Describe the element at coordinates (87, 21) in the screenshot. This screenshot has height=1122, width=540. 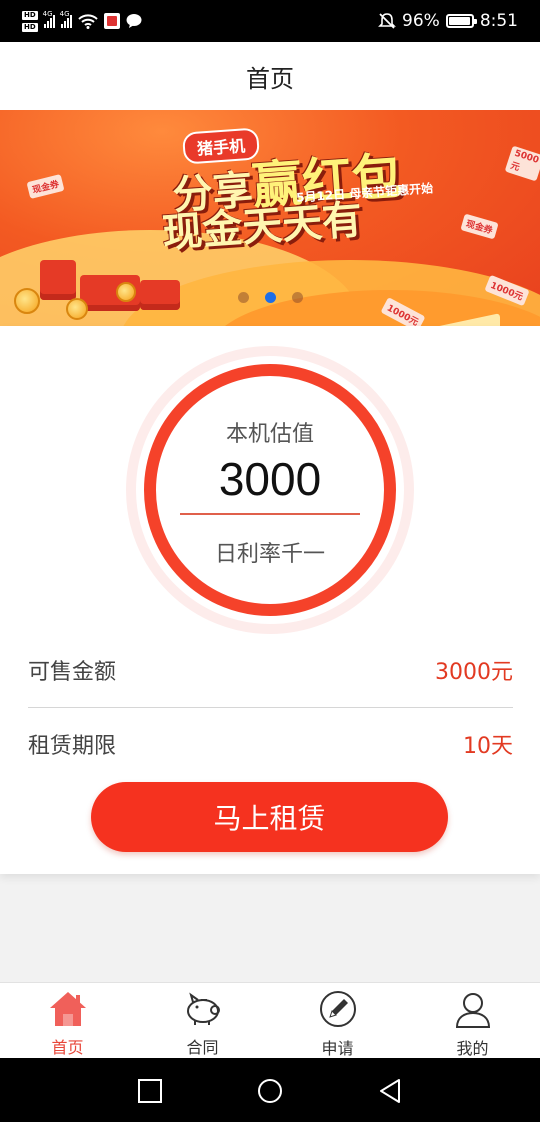
I see `wifi-icon` at that location.